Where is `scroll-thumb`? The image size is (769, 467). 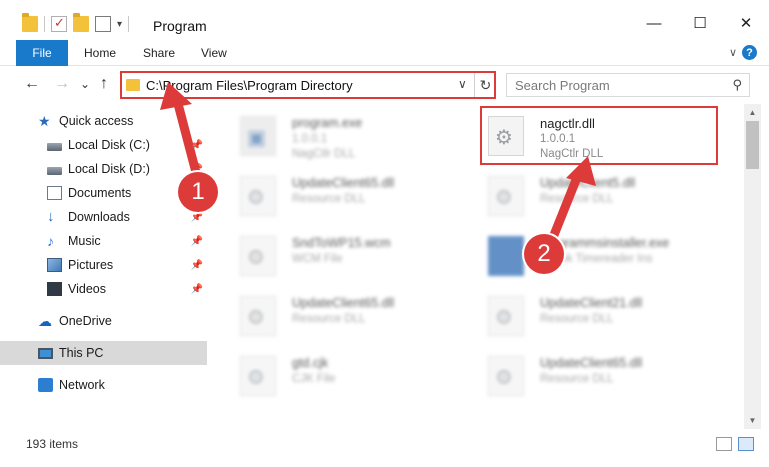
scroll-thumb is located at coordinates (752, 145).